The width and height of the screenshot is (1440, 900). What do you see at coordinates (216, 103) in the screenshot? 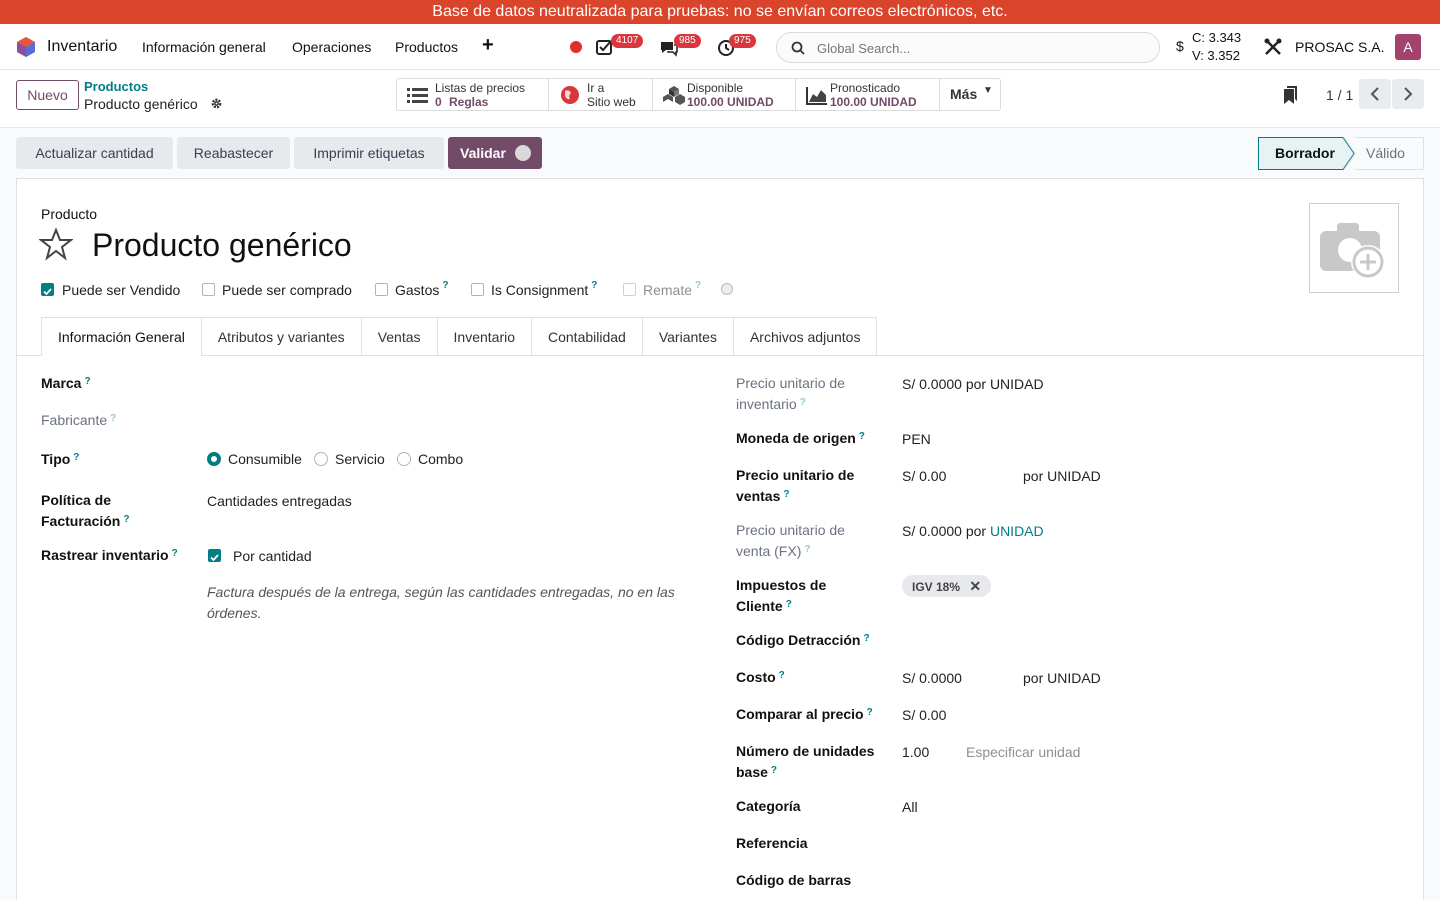
I see `gear-icon` at bounding box center [216, 103].